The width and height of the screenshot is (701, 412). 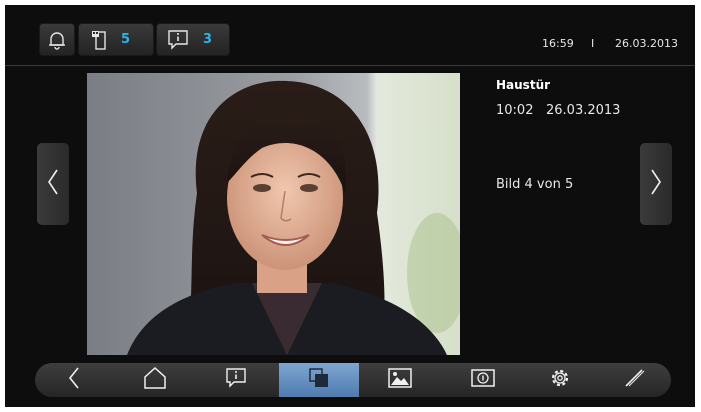 What do you see at coordinates (515, 110) in the screenshot?
I see `image-time: 10:02` at bounding box center [515, 110].